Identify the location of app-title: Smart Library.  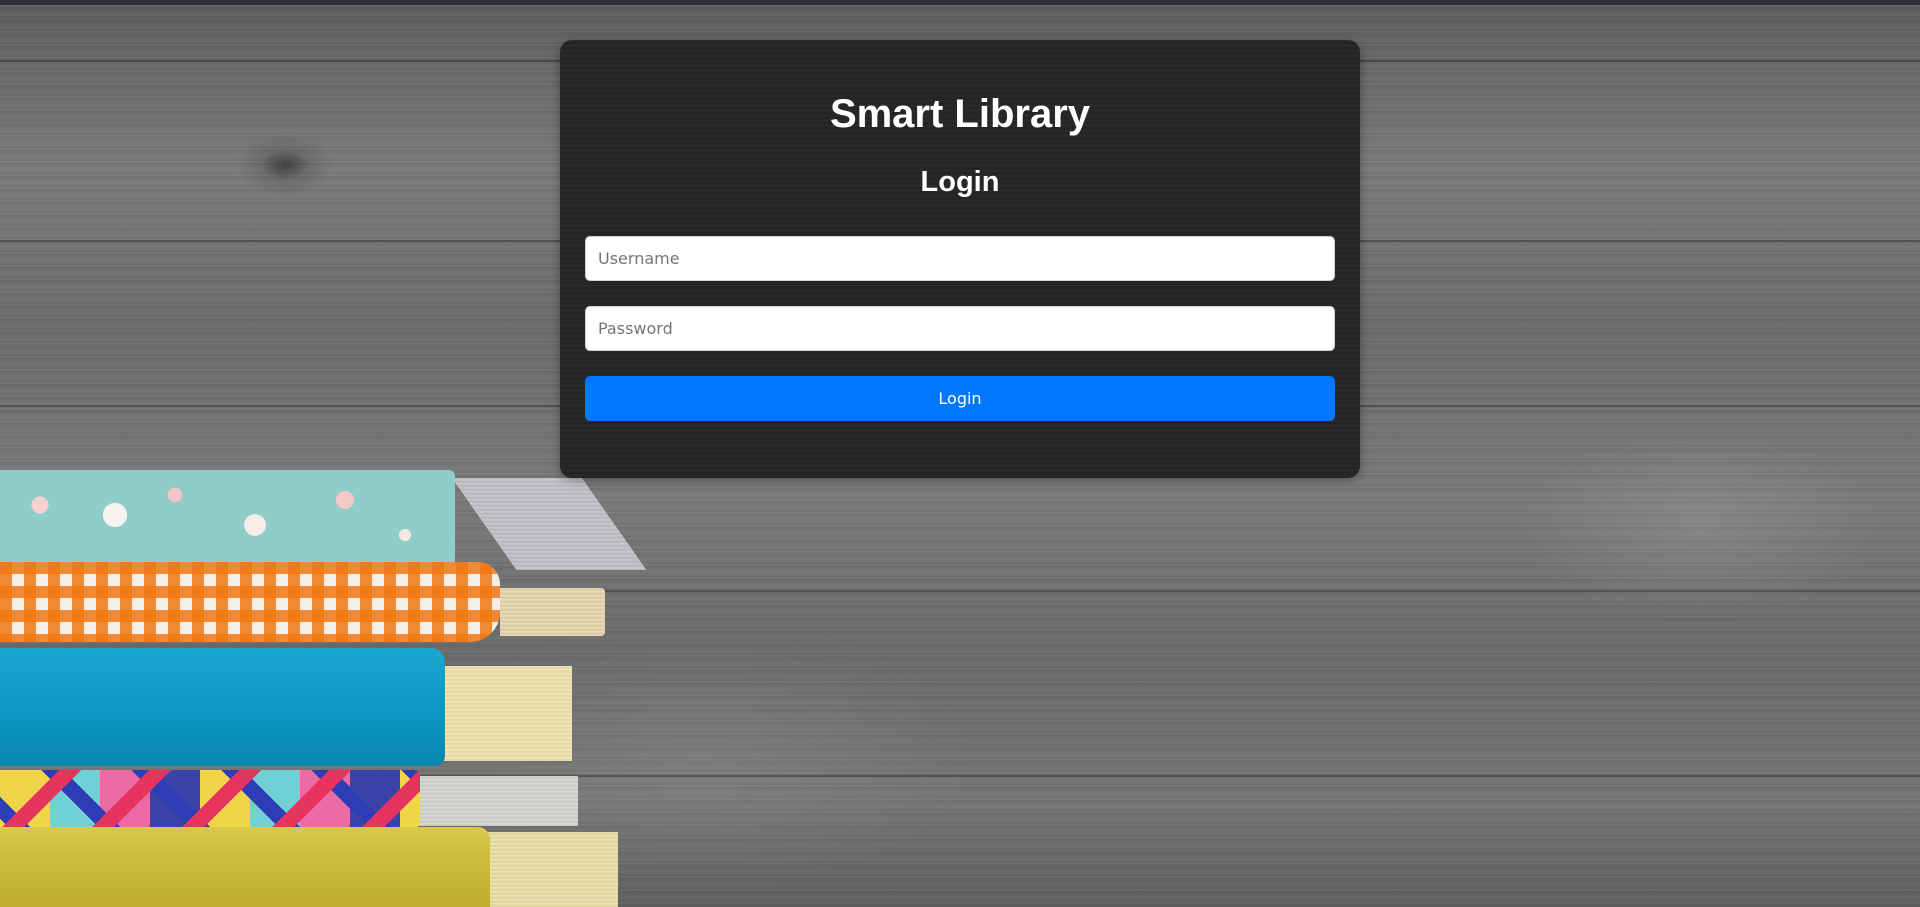
(960, 114).